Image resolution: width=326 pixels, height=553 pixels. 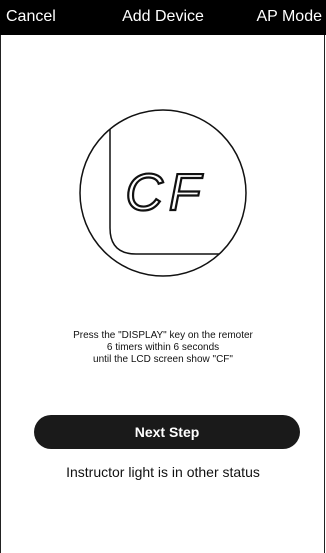 I want to click on instruction-line-2: 6 timers within 6 seconds, so click(x=163, y=347).